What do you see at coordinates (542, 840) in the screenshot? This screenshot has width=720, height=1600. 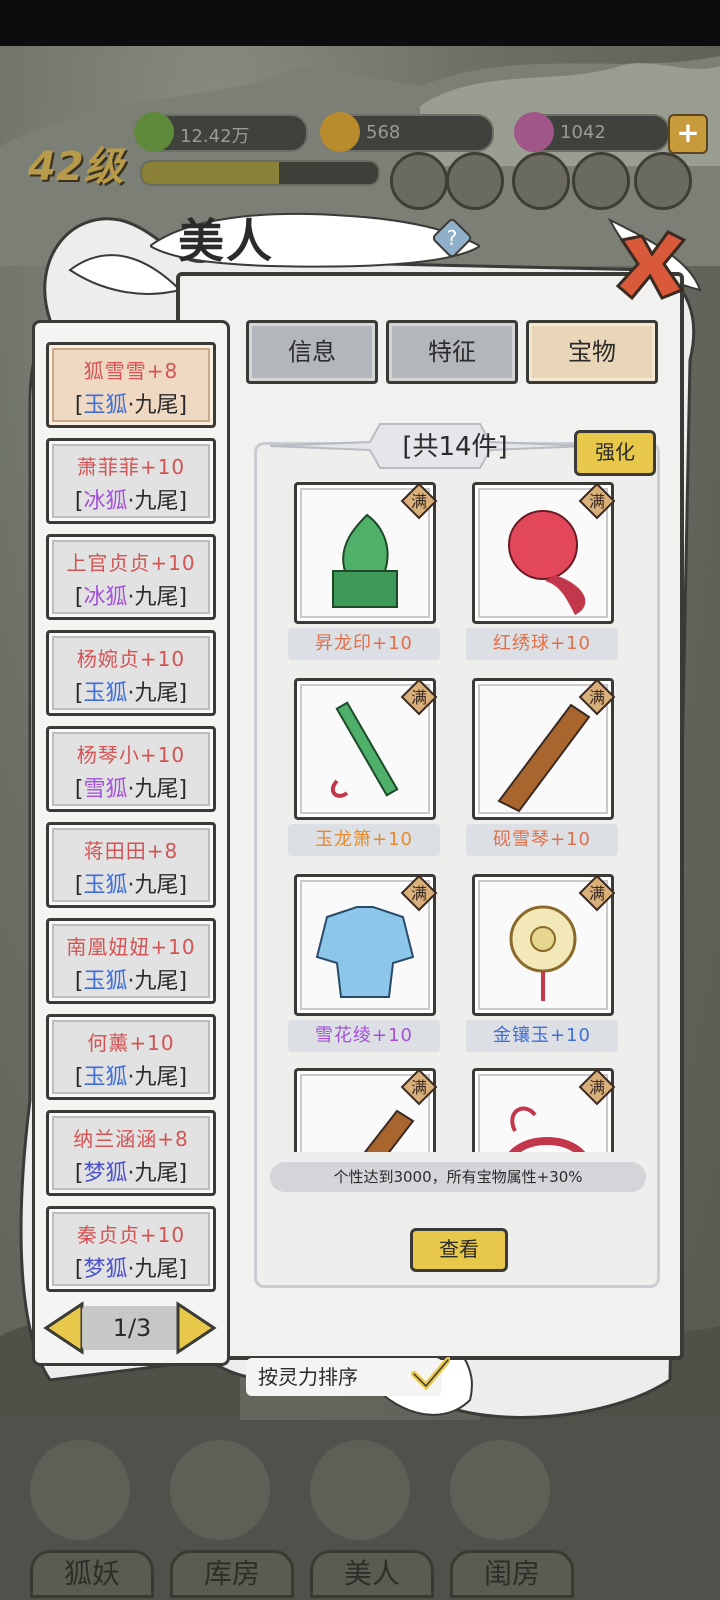 I see `treasure-name: 砚雪琴+10` at bounding box center [542, 840].